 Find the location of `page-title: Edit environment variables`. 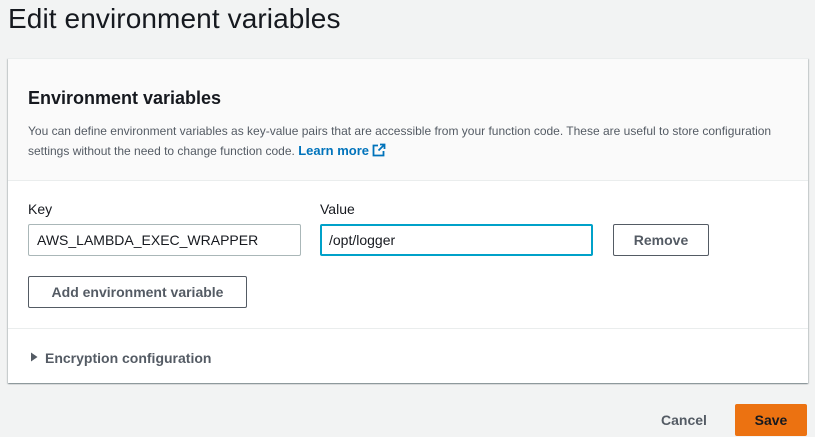

page-title: Edit environment variables is located at coordinates (174, 18).